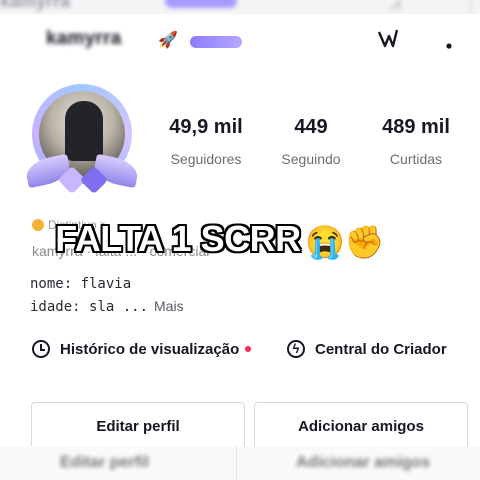  Describe the element at coordinates (248, 349) in the screenshot. I see `notification-dot` at that location.